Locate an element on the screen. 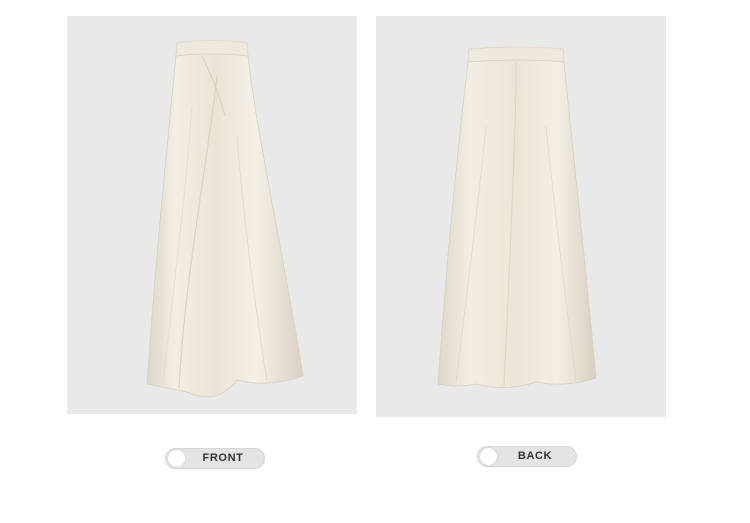  back-view-label: BACK is located at coordinates (527, 456).